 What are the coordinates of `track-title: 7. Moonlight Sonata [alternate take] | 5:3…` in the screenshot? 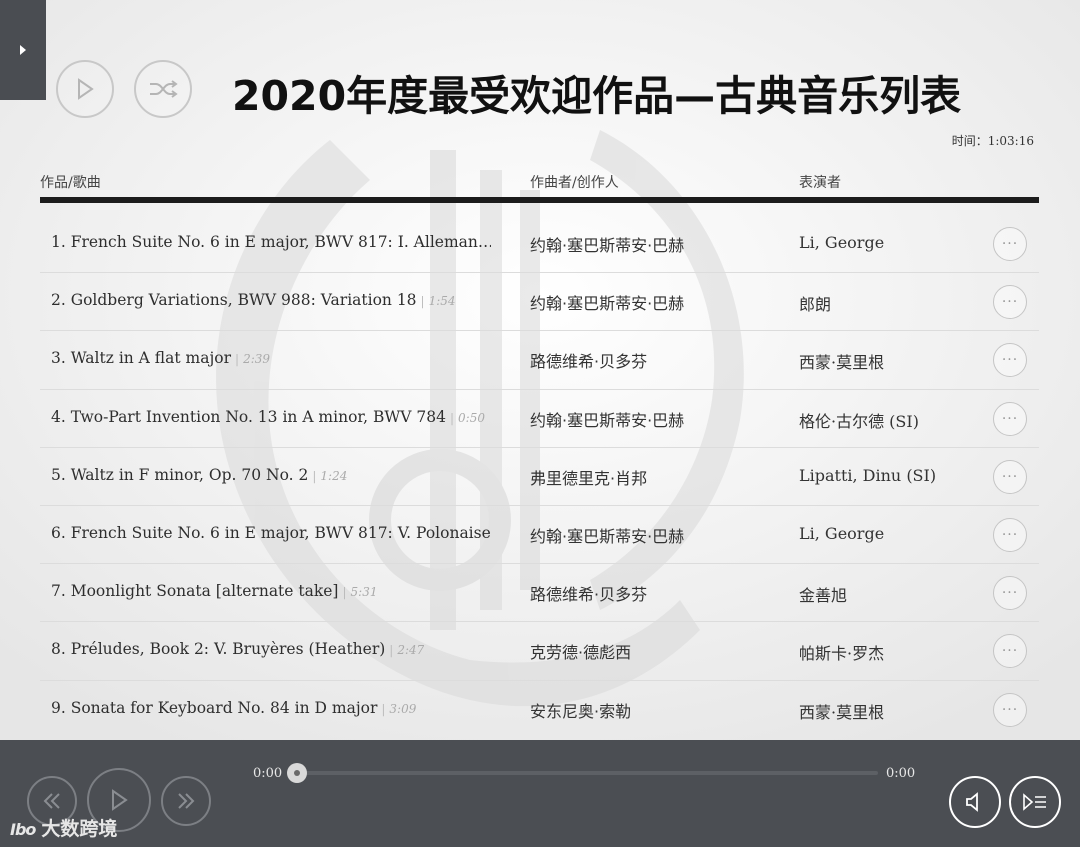 It's located at (214, 591).